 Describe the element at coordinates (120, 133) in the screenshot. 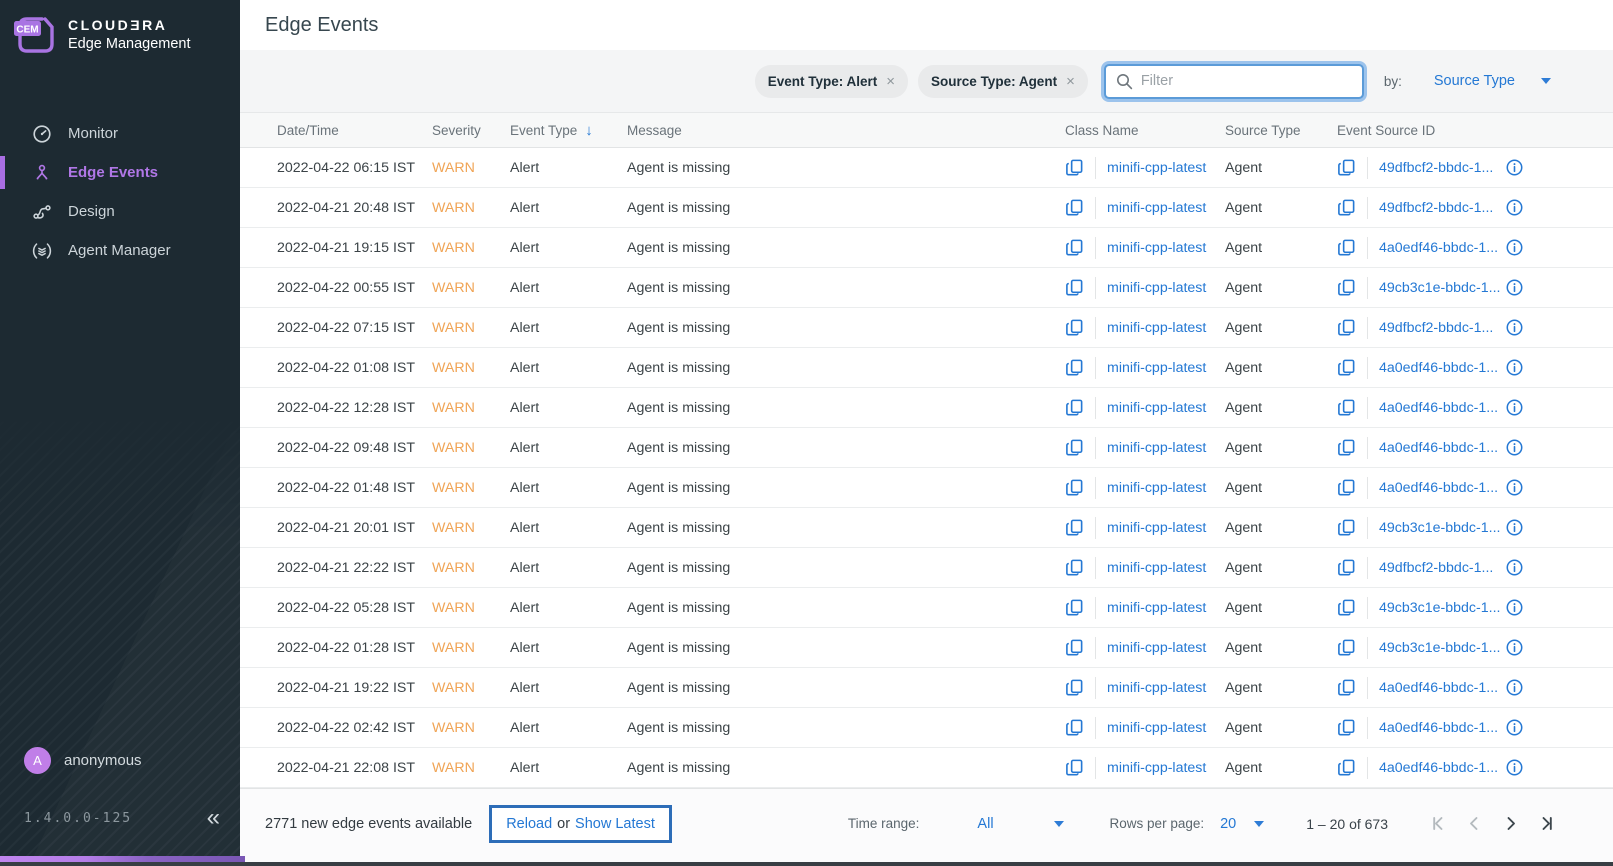

I see `sidebar-item-monitor: Monitor` at that location.